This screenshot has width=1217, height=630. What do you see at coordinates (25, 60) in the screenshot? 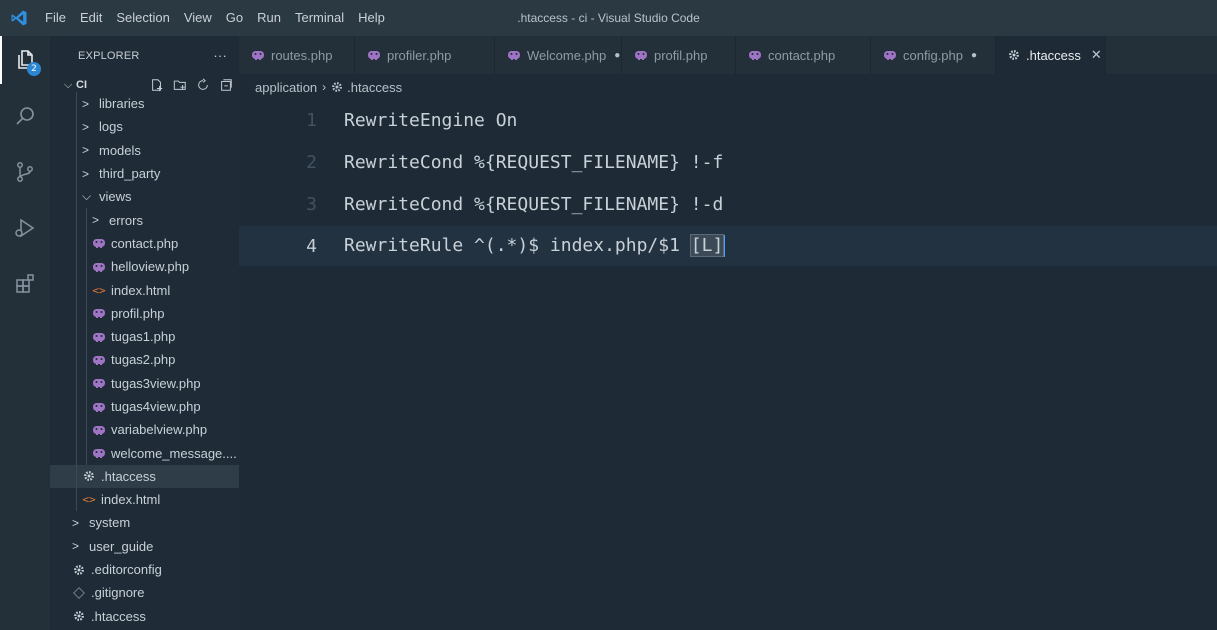
I see `explorer-activity-button: 2` at bounding box center [25, 60].